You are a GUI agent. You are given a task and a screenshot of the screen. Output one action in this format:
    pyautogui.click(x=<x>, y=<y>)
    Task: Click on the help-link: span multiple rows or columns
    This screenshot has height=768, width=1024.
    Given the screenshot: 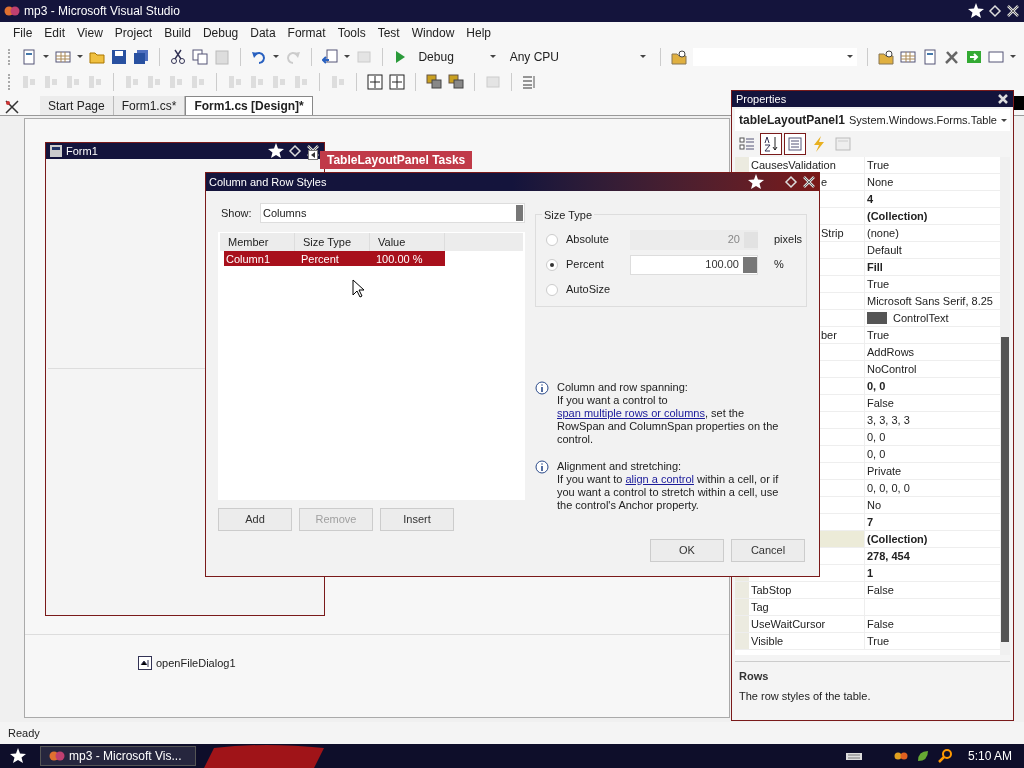 What is the action you would take?
    pyautogui.click(x=631, y=413)
    